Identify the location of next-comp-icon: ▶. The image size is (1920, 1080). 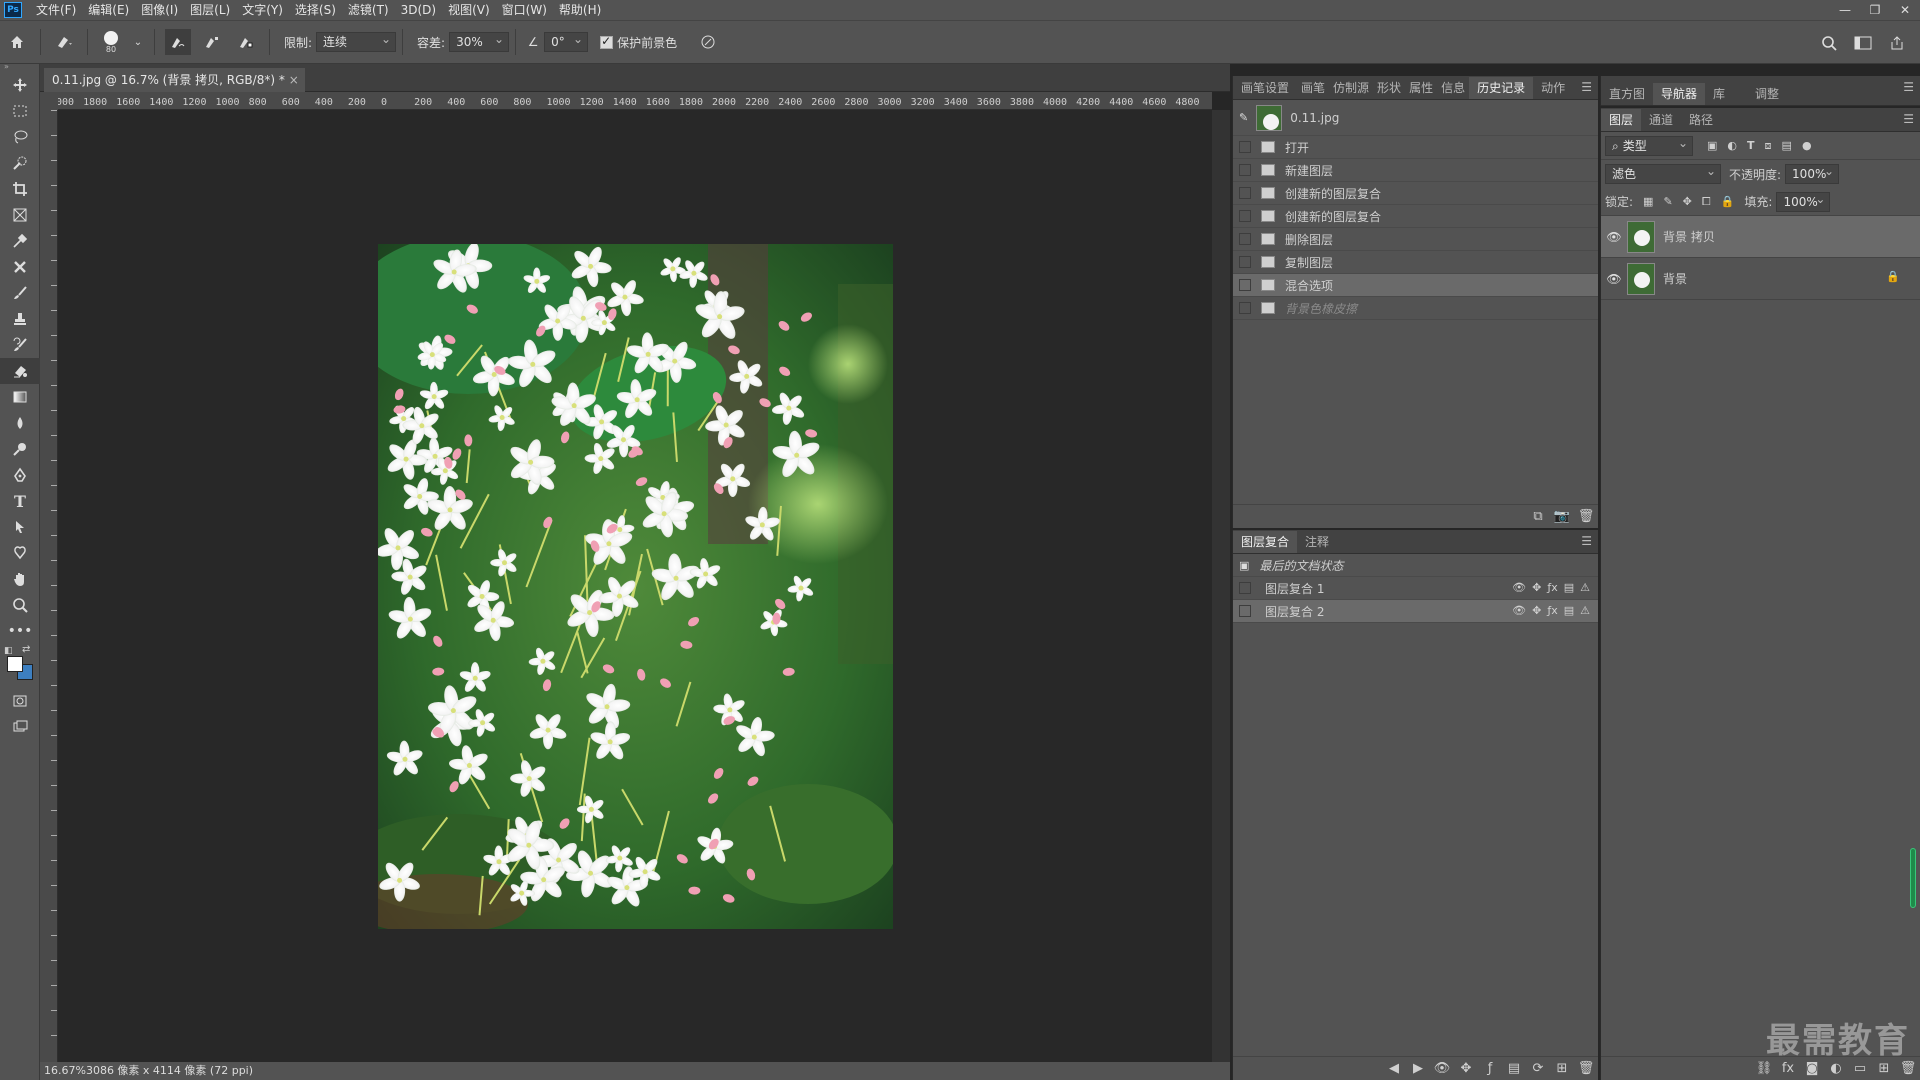
(1418, 1068).